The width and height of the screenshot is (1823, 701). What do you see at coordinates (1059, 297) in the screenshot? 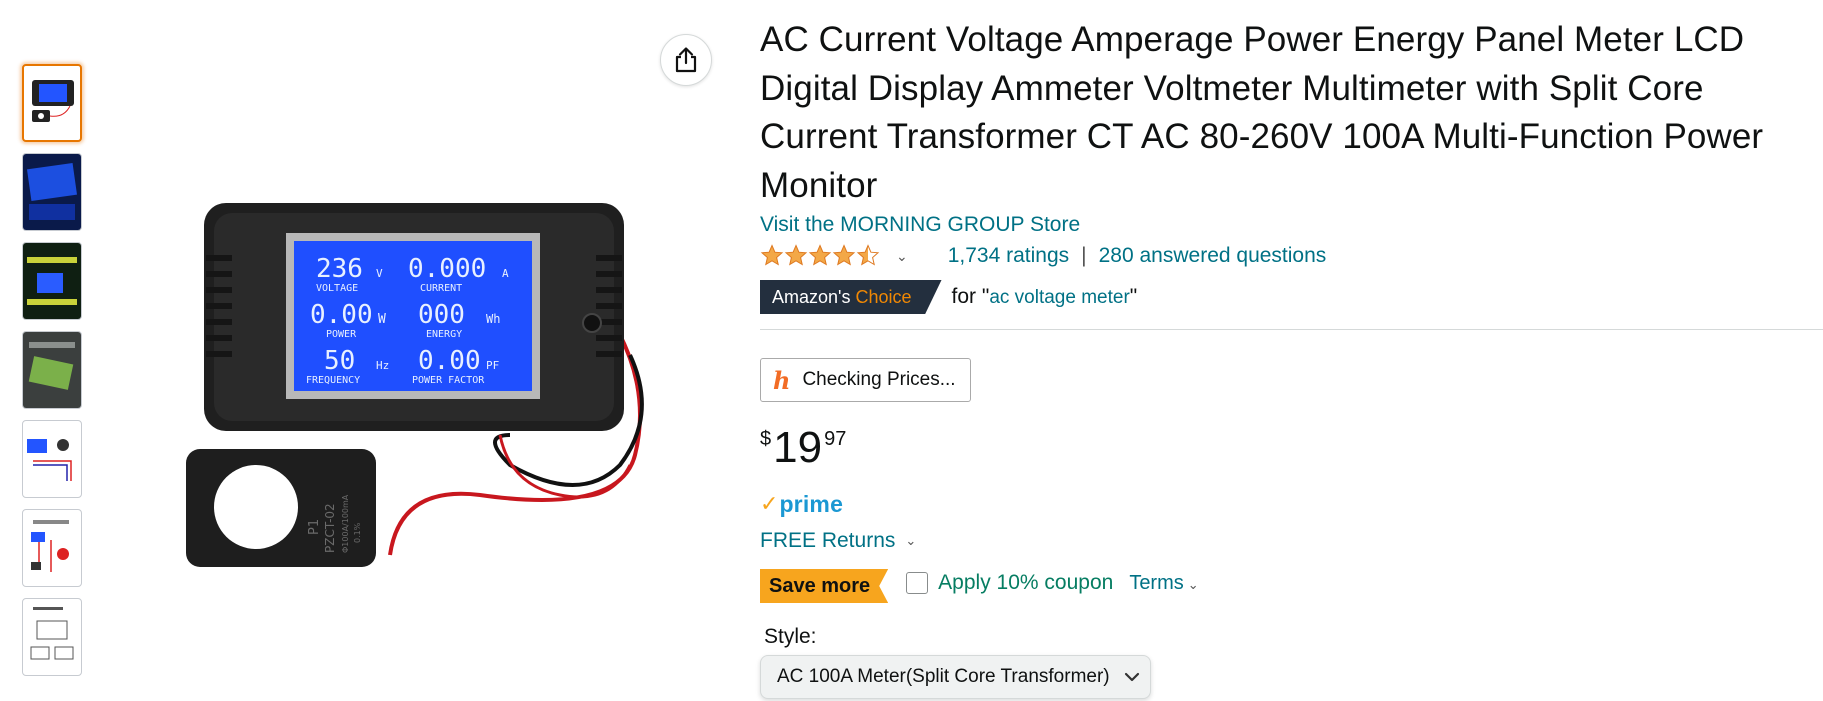
I see `badge-query-link: ac voltage meter` at bounding box center [1059, 297].